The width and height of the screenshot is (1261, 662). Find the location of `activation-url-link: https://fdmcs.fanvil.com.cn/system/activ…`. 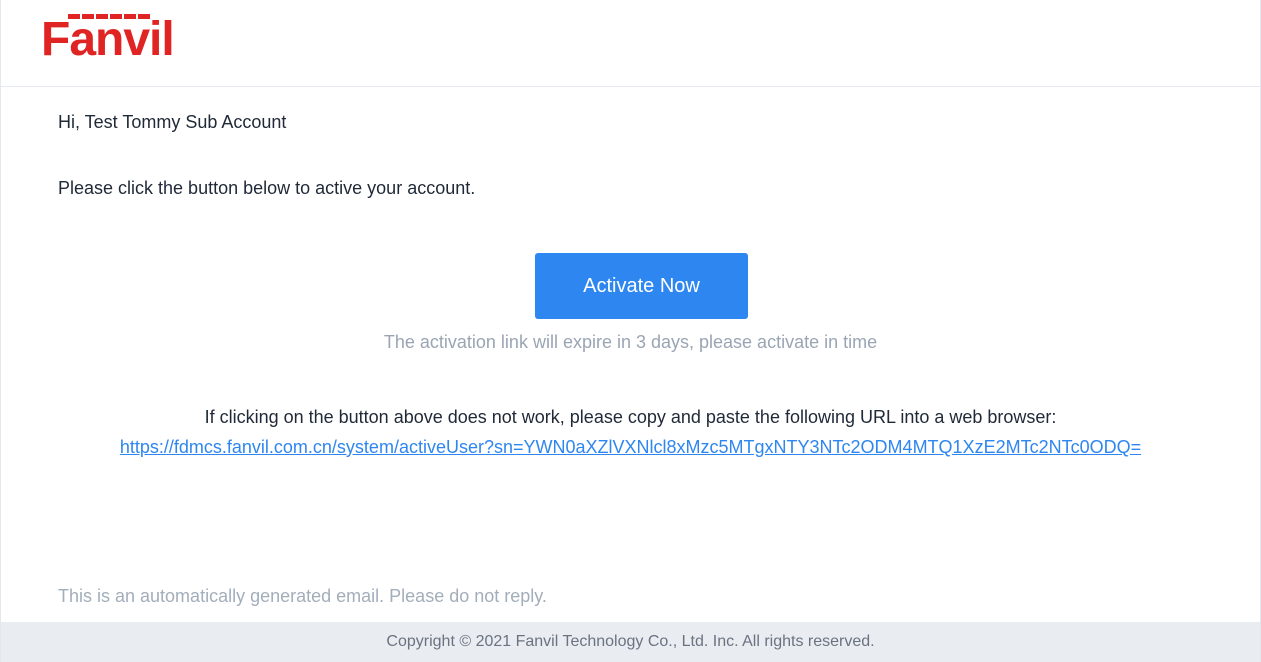

activation-url-link: https://fdmcs.fanvil.com.cn/system/activ… is located at coordinates (631, 447).